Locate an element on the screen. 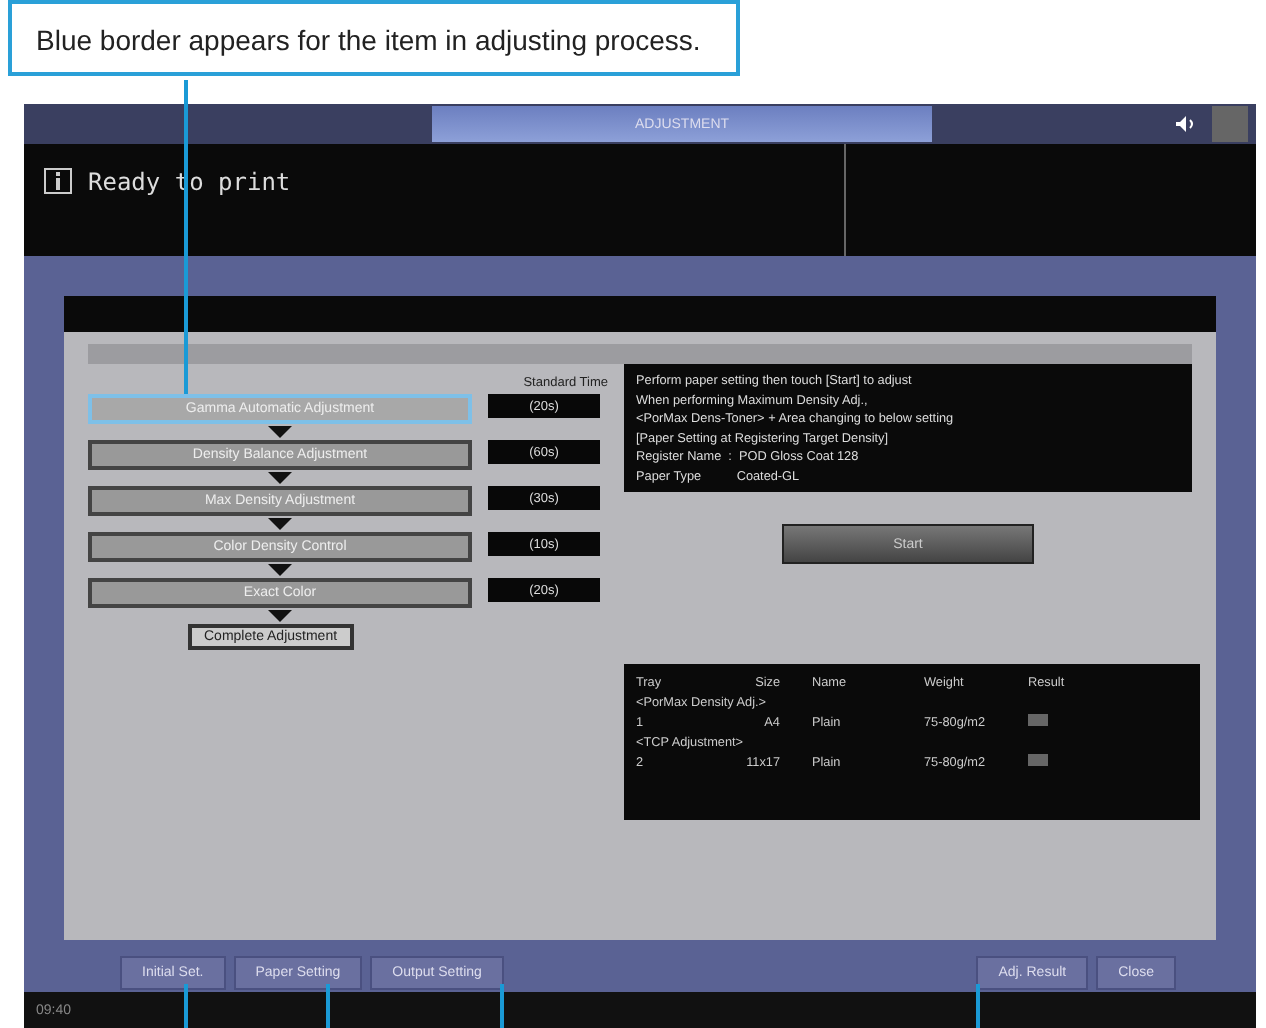  info-icon is located at coordinates (58, 181).